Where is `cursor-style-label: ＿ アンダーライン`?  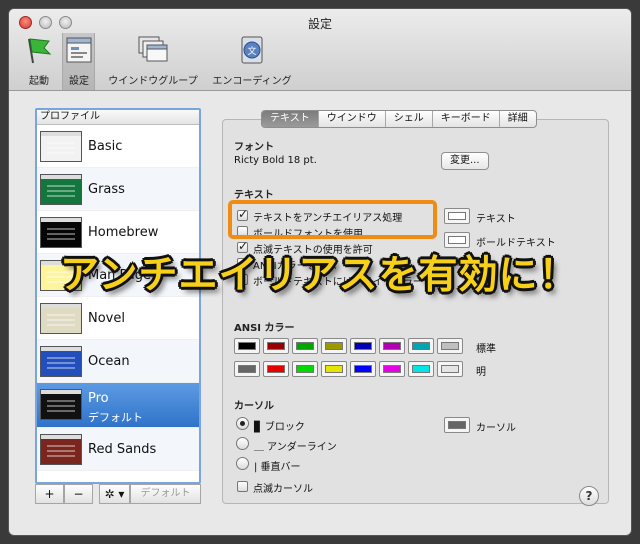 cursor-style-label: ＿ アンダーライン is located at coordinates (295, 447).